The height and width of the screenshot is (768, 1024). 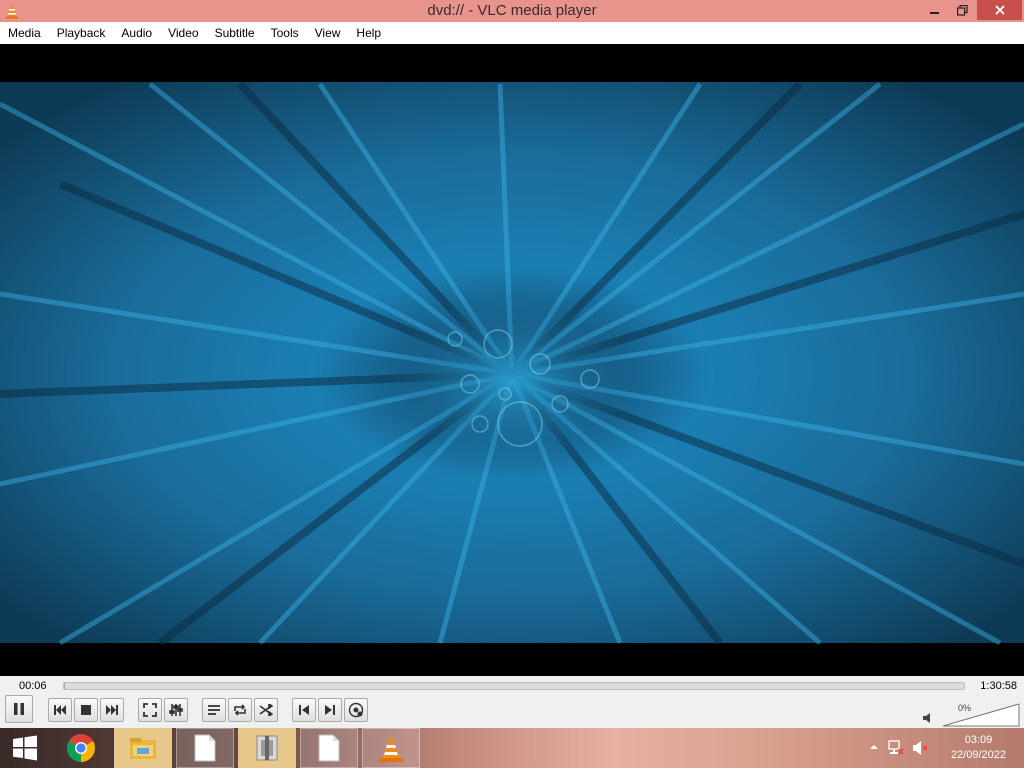 I want to click on menu-audio: Audio, so click(x=136, y=33).